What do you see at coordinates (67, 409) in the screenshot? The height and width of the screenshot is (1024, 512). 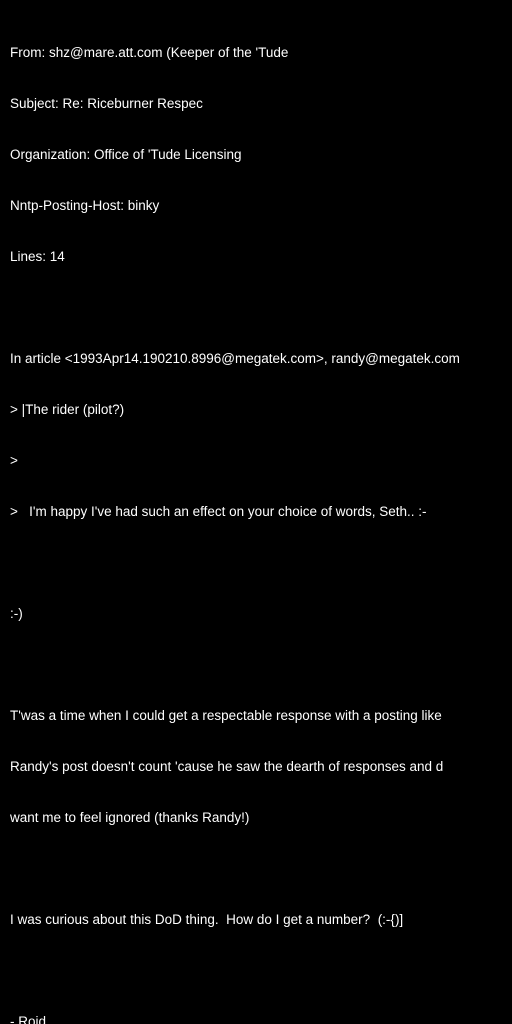 I see `quoted-line: > |The rider (pilot?)` at bounding box center [67, 409].